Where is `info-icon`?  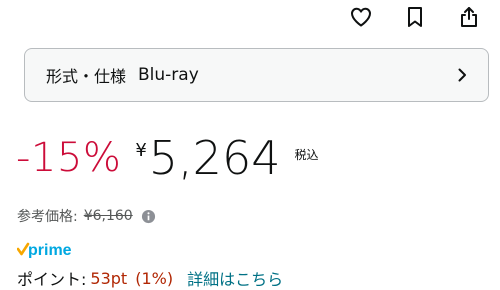
info-icon is located at coordinates (148, 216).